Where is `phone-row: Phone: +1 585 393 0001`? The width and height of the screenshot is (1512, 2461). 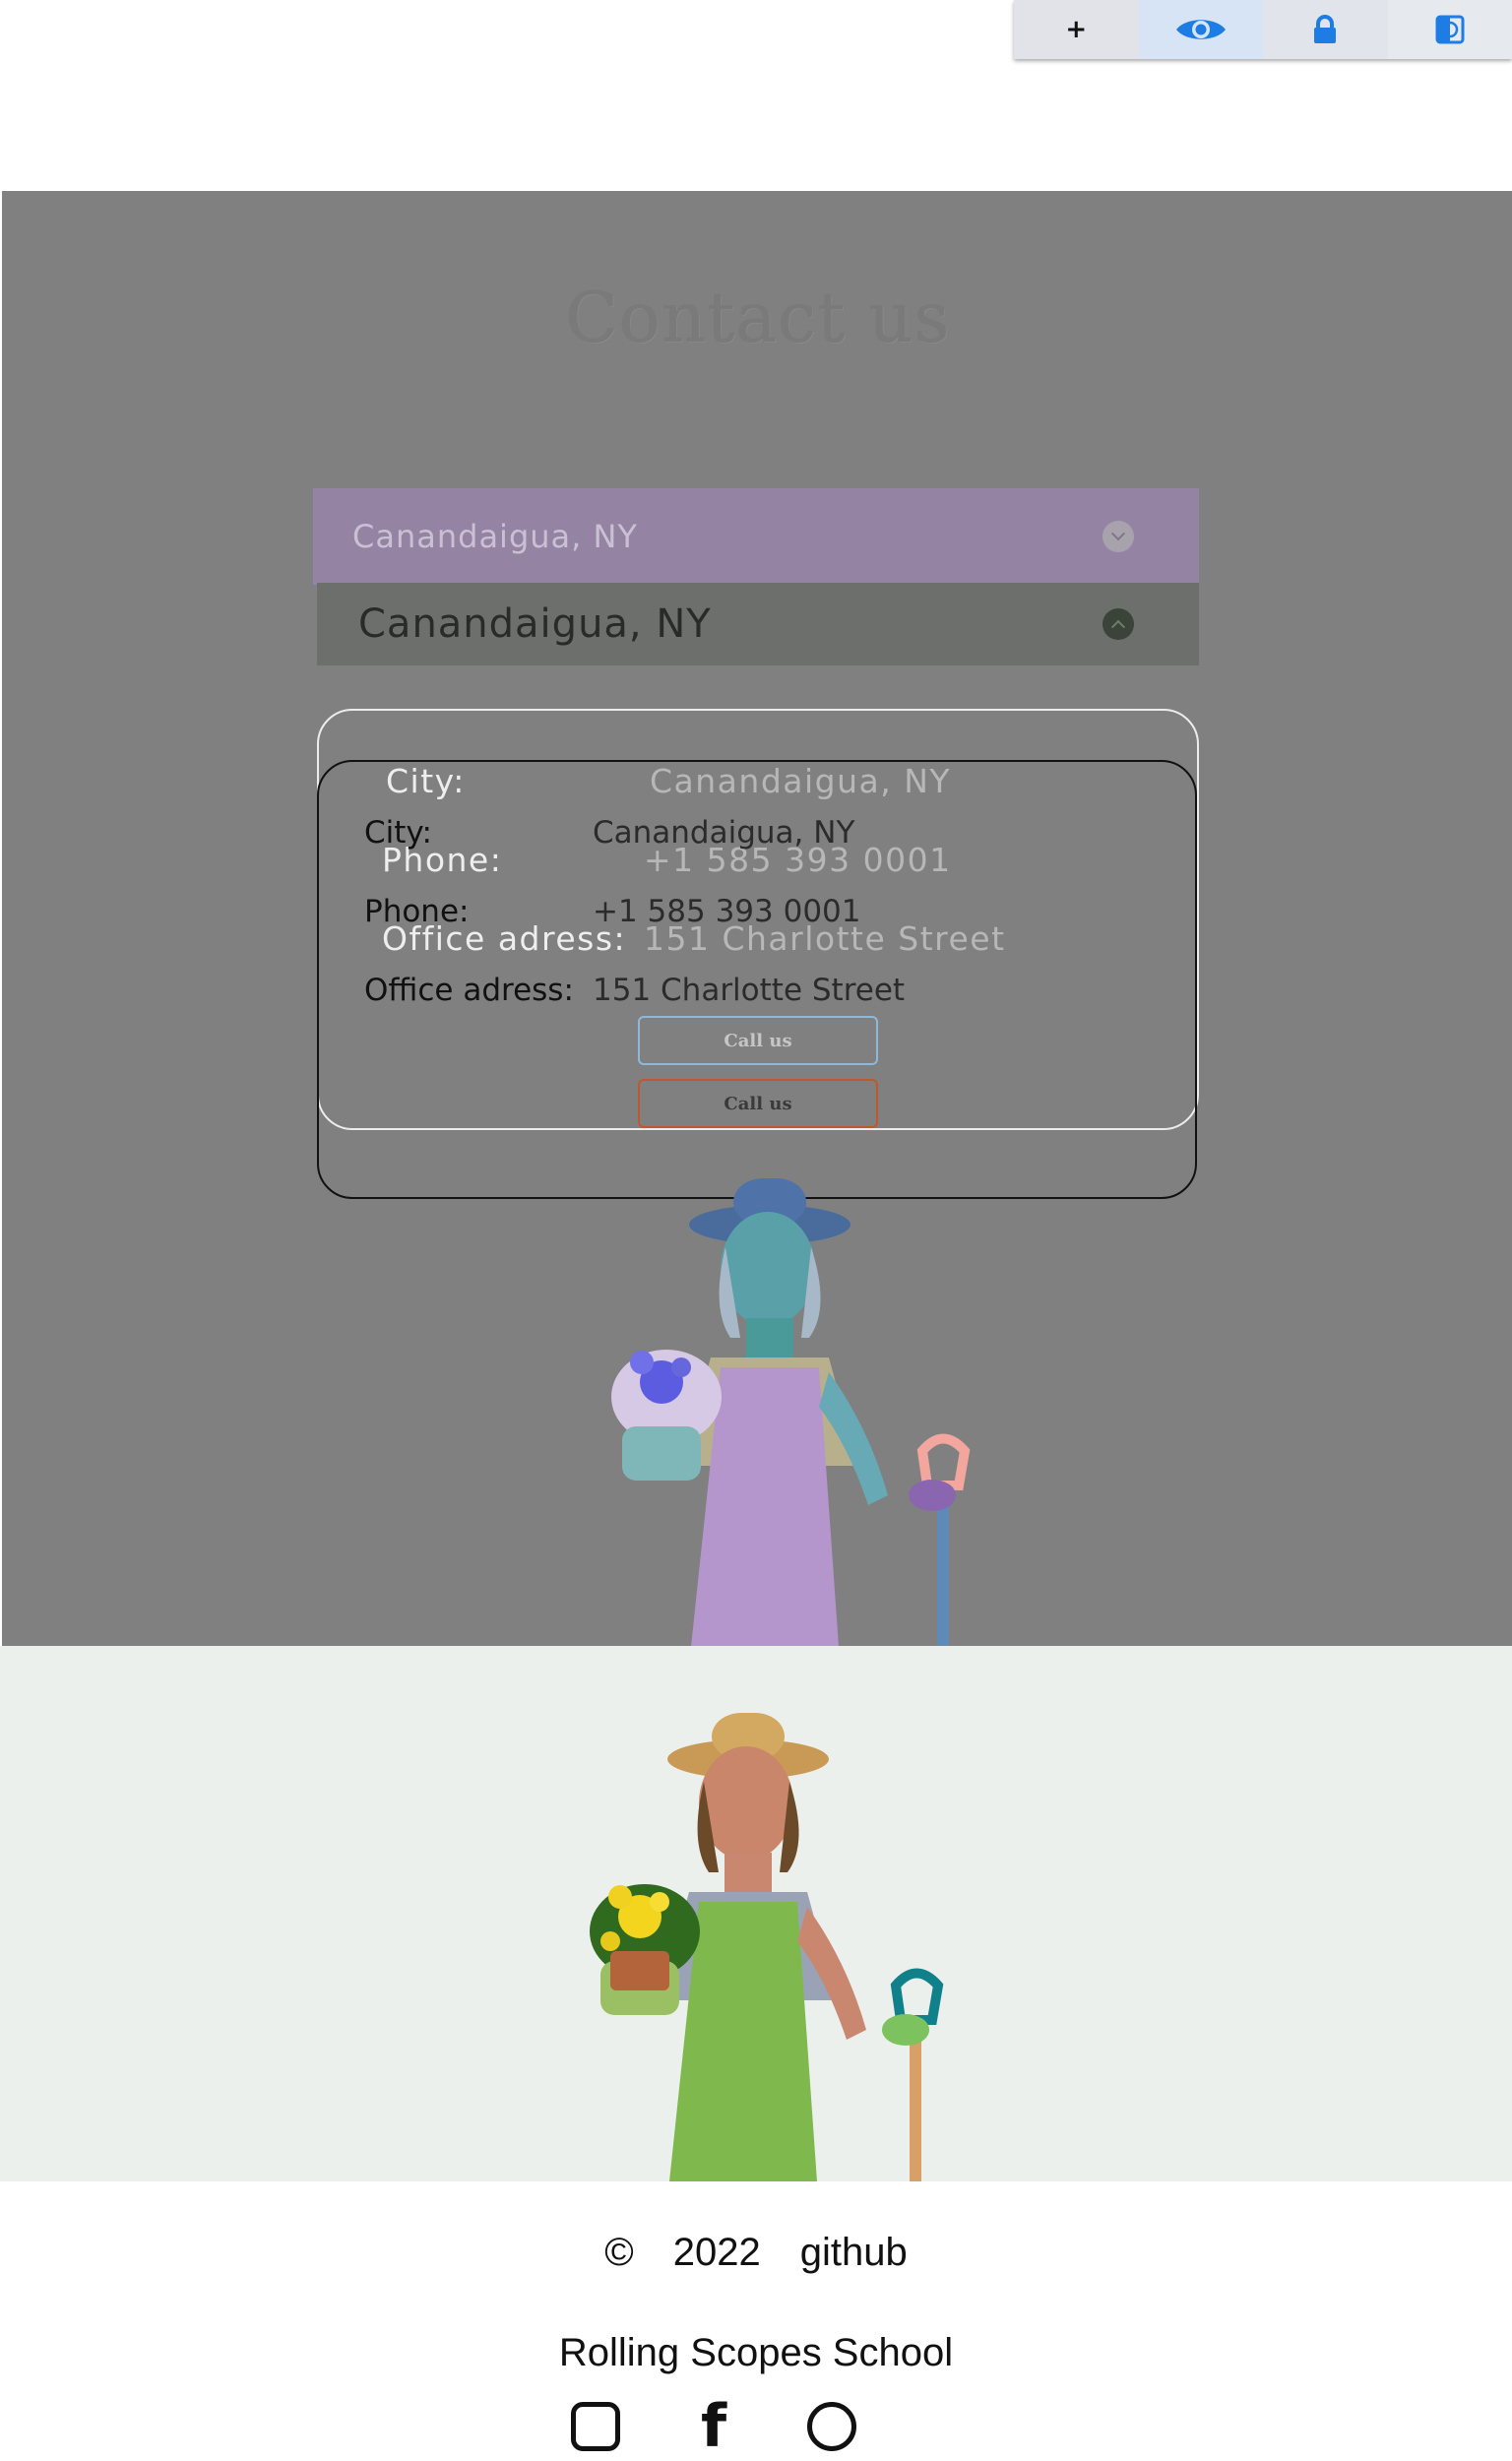
phone-row: Phone: +1 585 393 0001 is located at coordinates (416, 911).